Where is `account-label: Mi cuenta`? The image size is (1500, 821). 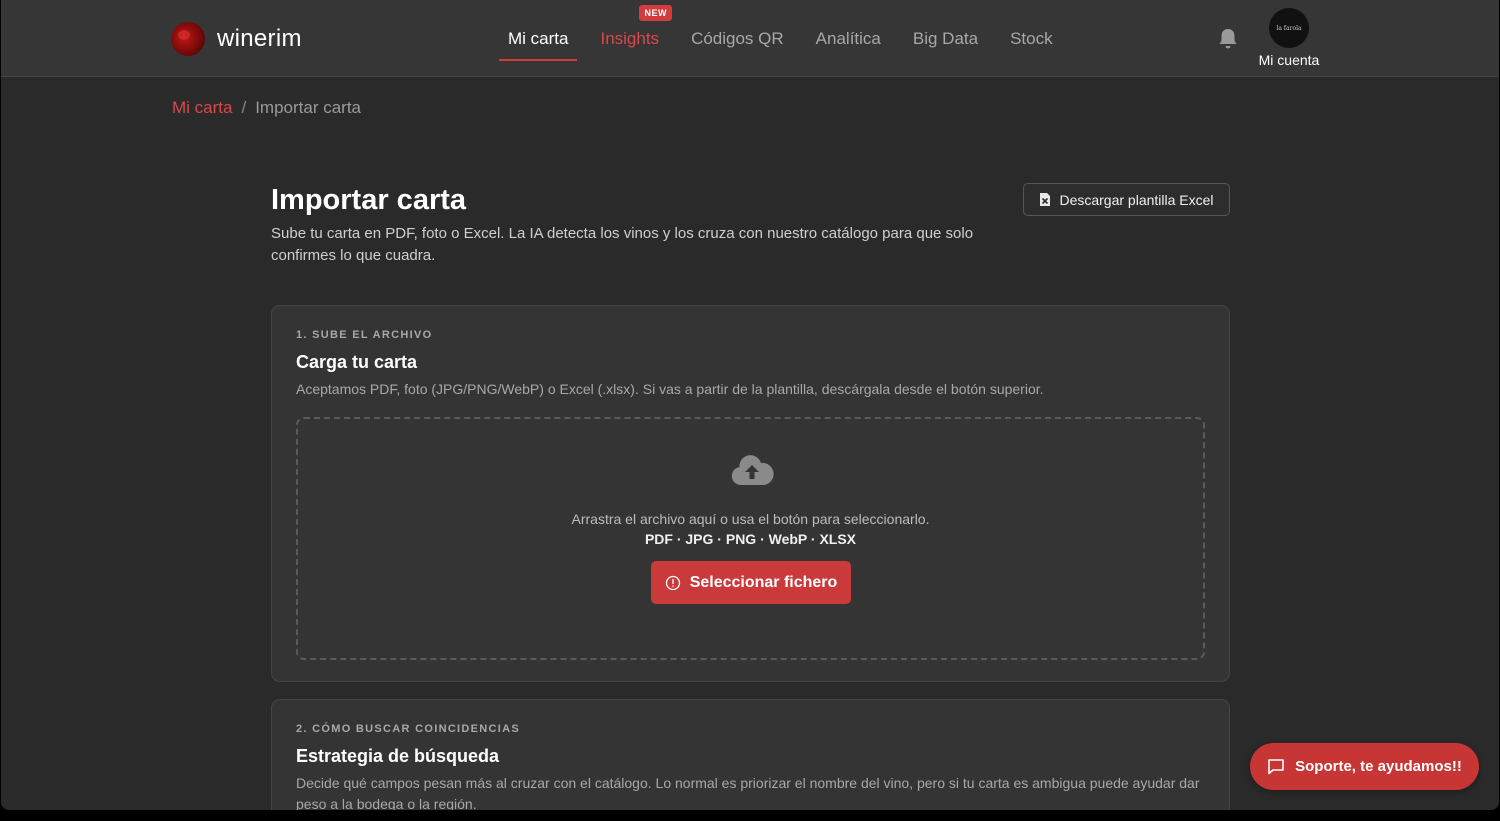
account-label: Mi cuenta is located at coordinates (1289, 60).